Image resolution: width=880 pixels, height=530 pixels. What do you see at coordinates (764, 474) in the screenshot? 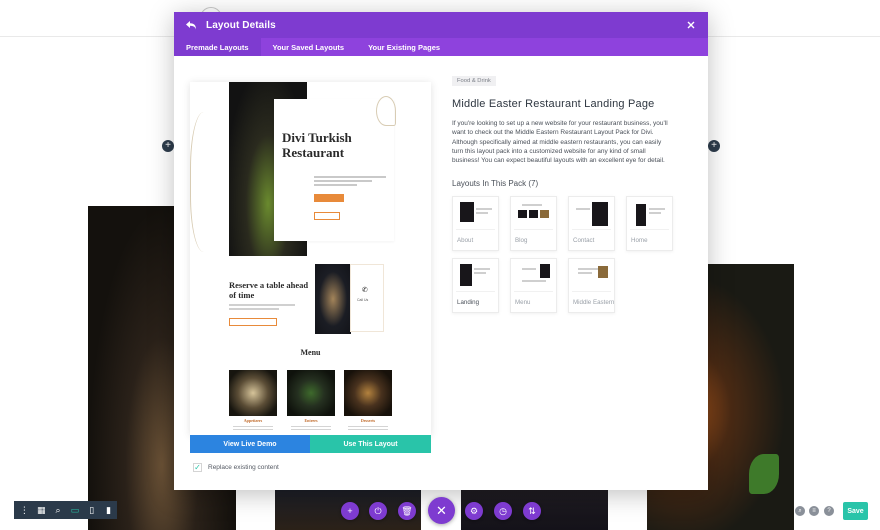
I see `leaf-decoration` at bounding box center [764, 474].